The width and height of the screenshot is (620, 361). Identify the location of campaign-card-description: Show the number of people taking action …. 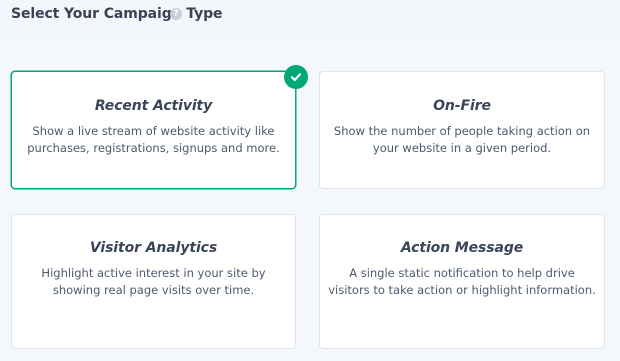
(462, 139).